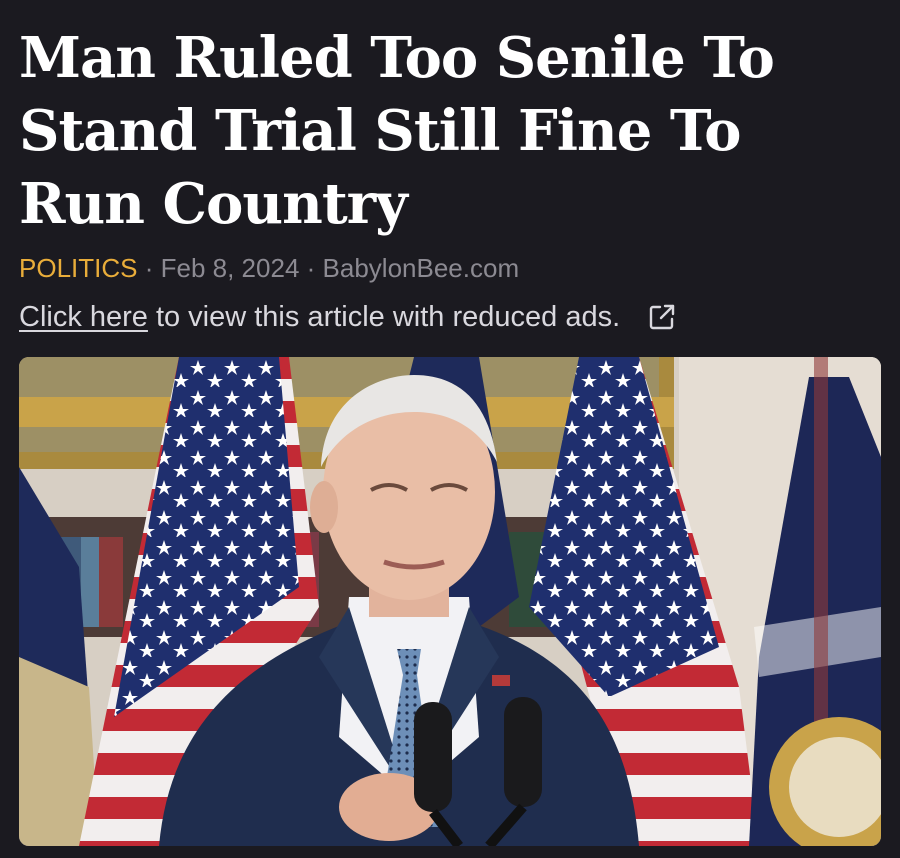 The width and height of the screenshot is (900, 858). I want to click on promo-text: to view this article with reduced ads., so click(388, 317).